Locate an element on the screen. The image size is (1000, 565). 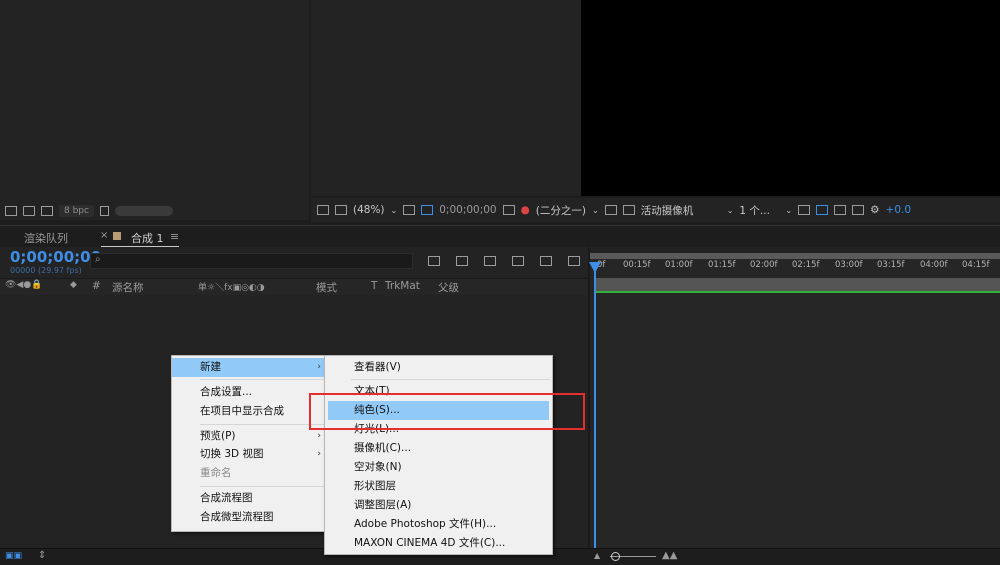
new-composition-icon is located at coordinates (47, 211).